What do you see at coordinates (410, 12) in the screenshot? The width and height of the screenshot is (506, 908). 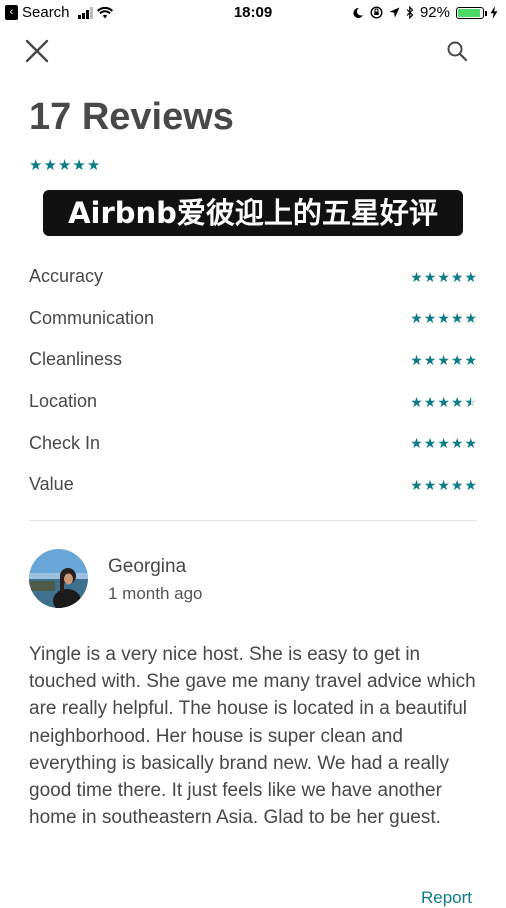 I see `bluetooth-icon` at bounding box center [410, 12].